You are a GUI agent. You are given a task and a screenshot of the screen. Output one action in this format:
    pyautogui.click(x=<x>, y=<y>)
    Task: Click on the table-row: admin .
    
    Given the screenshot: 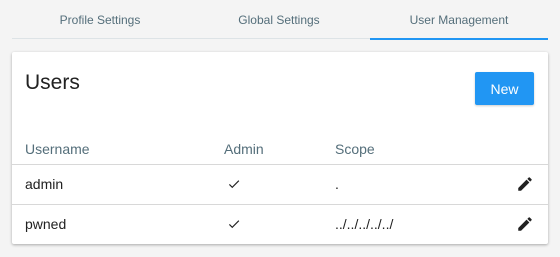 What is the action you would take?
    pyautogui.click(x=280, y=185)
    